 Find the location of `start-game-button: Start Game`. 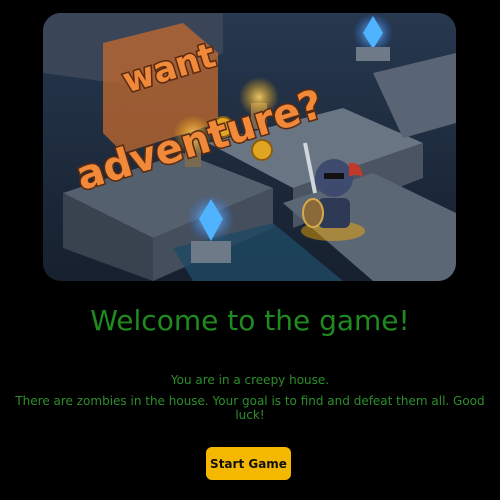

start-game-button: Start Game is located at coordinates (248, 463).